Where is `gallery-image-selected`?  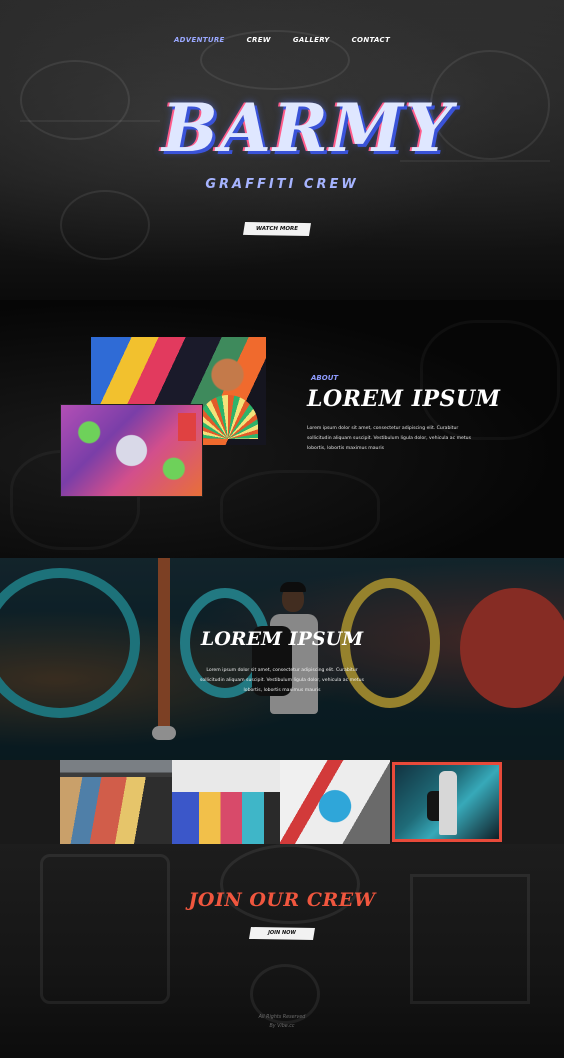
gallery-image-selected is located at coordinates (447, 802).